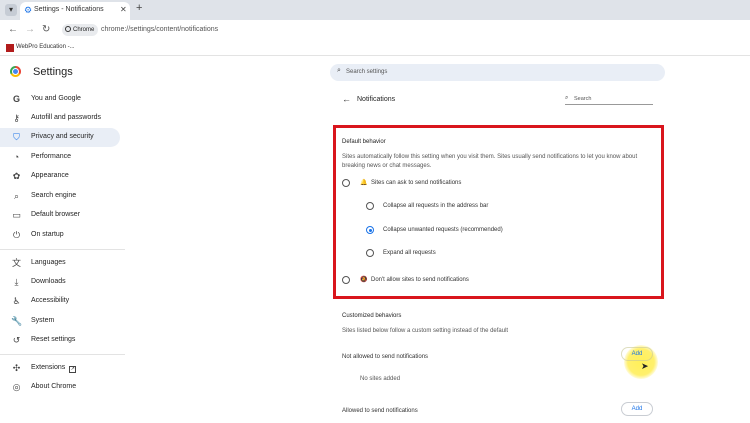 The width and height of the screenshot is (750, 423). I want to click on reset-icon: ↺, so click(16, 340).